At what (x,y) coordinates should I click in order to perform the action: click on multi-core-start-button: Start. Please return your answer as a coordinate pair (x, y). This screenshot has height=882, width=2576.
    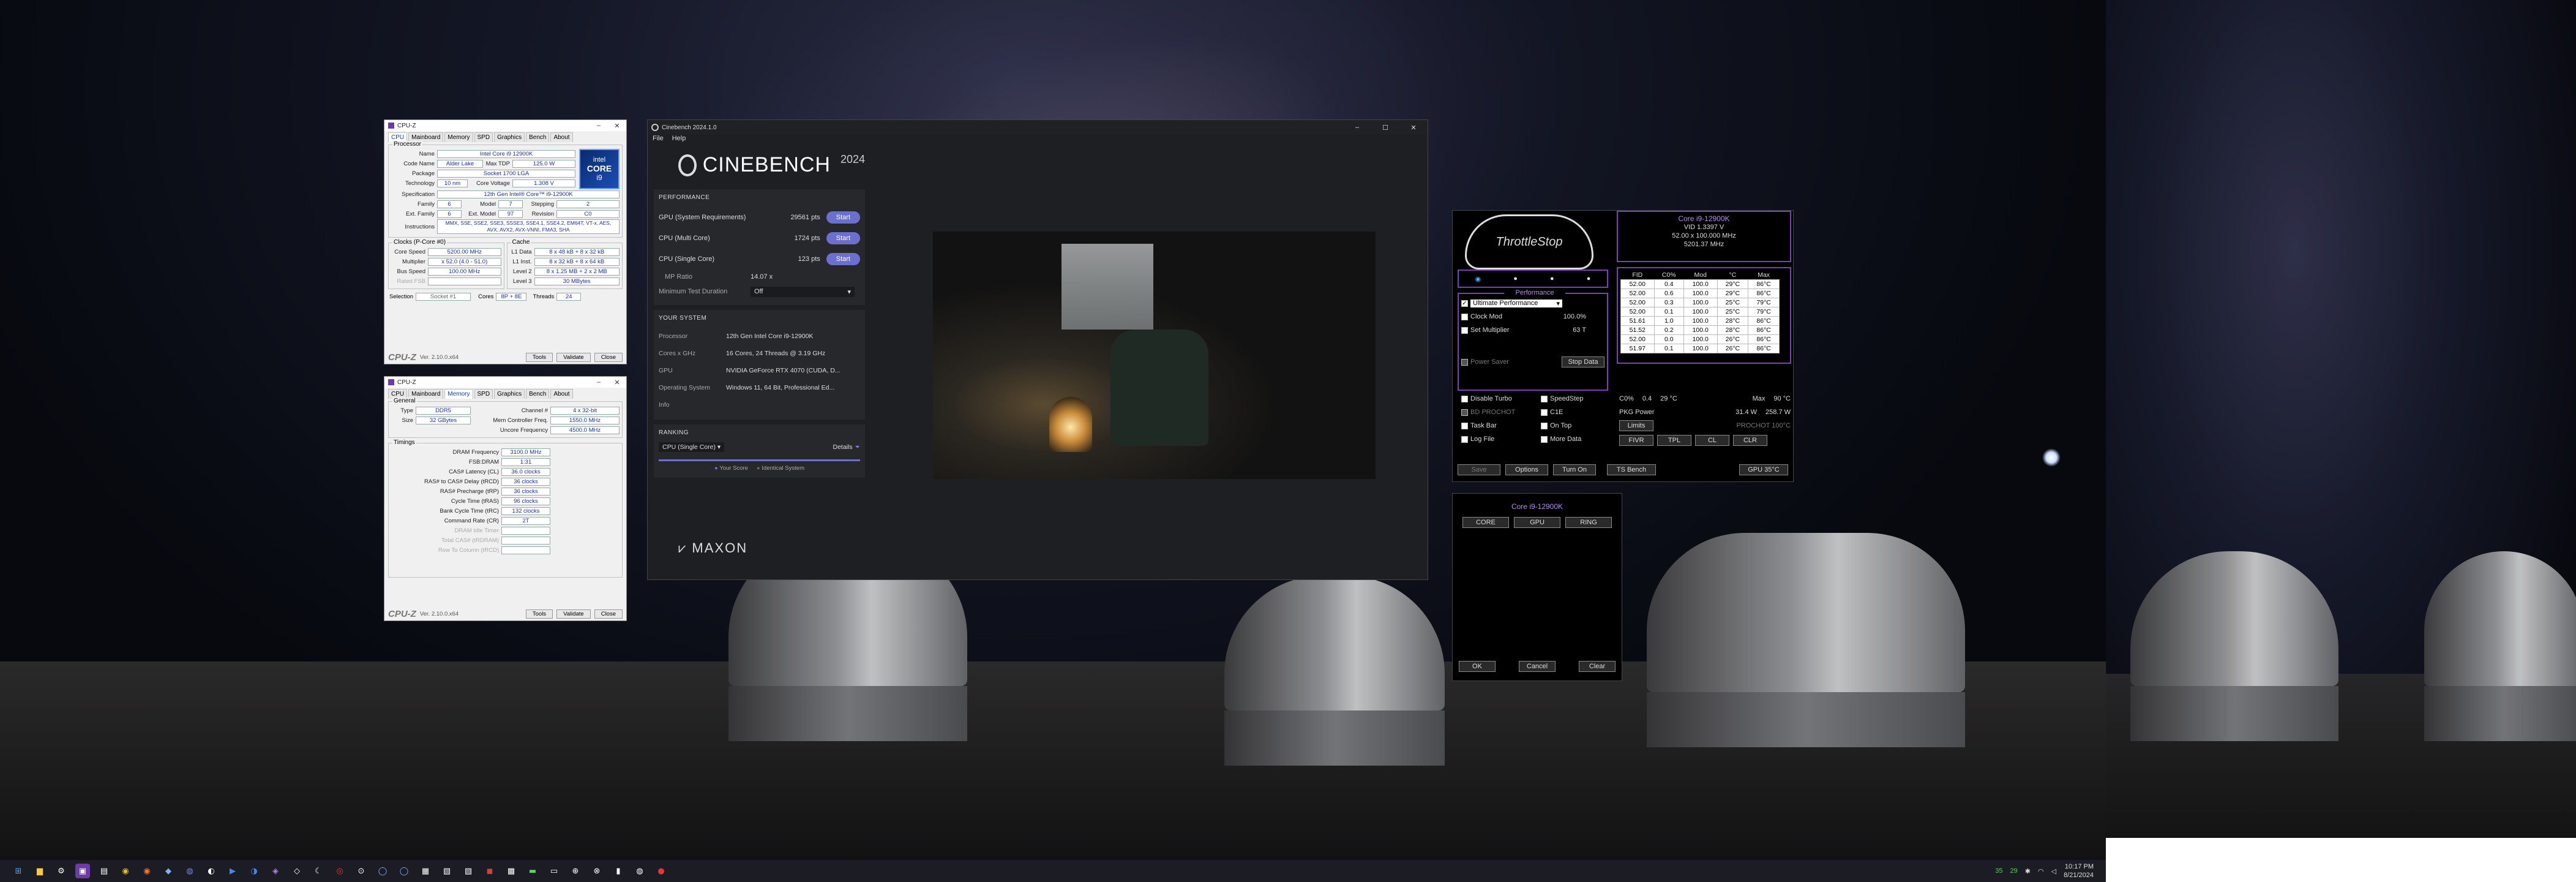
    Looking at the image, I should click on (843, 238).